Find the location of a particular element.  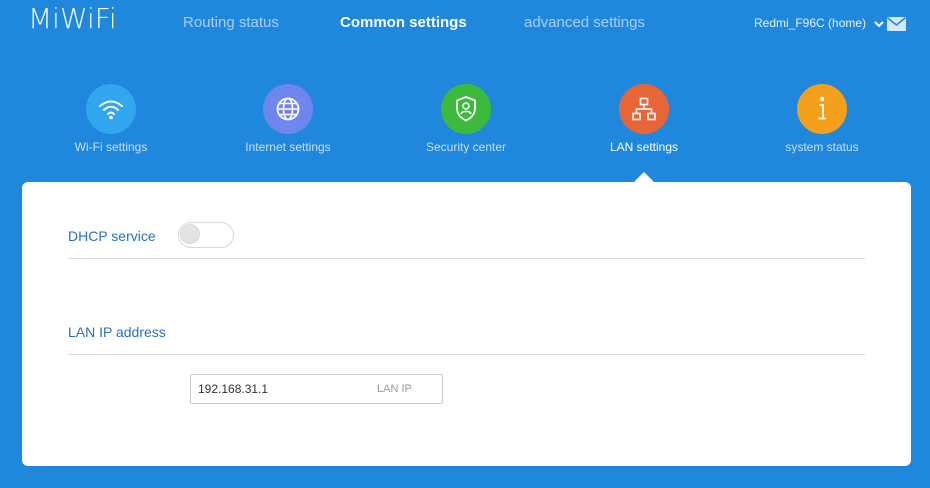

chevron-down-icon is located at coordinates (879, 24).